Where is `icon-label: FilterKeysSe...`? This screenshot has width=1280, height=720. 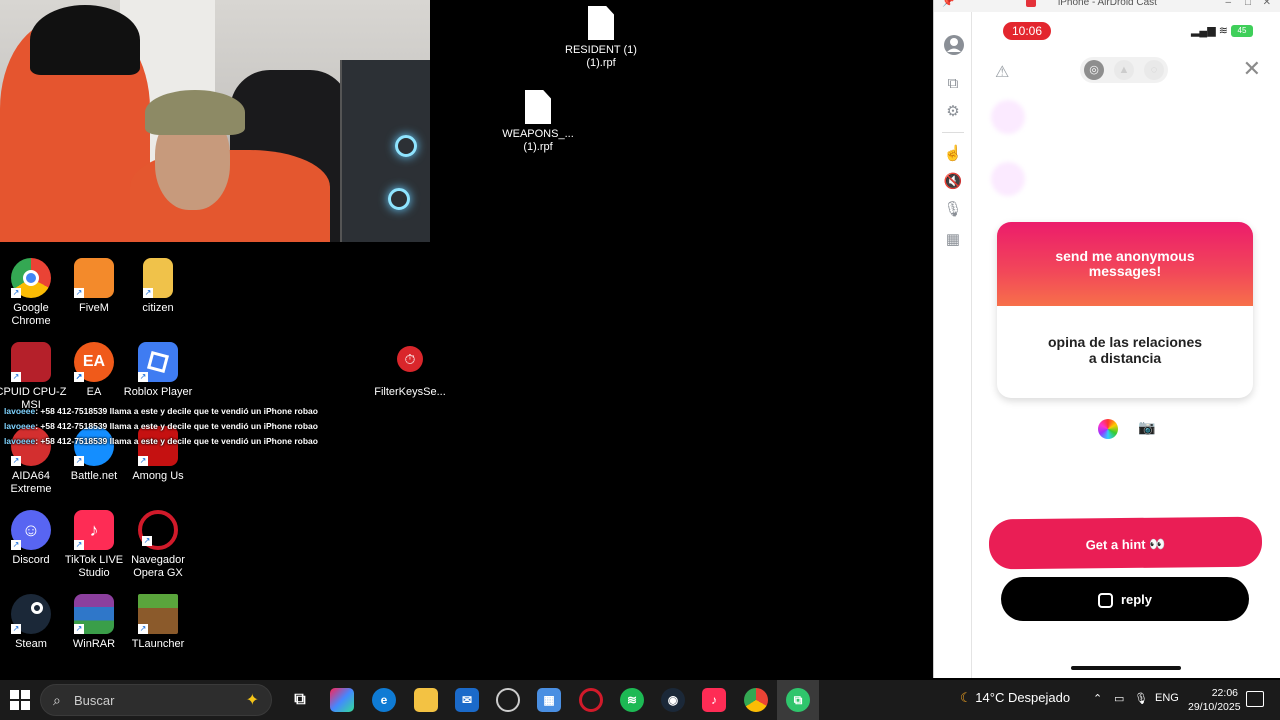
icon-label: FilterKeysSe... is located at coordinates (410, 392).